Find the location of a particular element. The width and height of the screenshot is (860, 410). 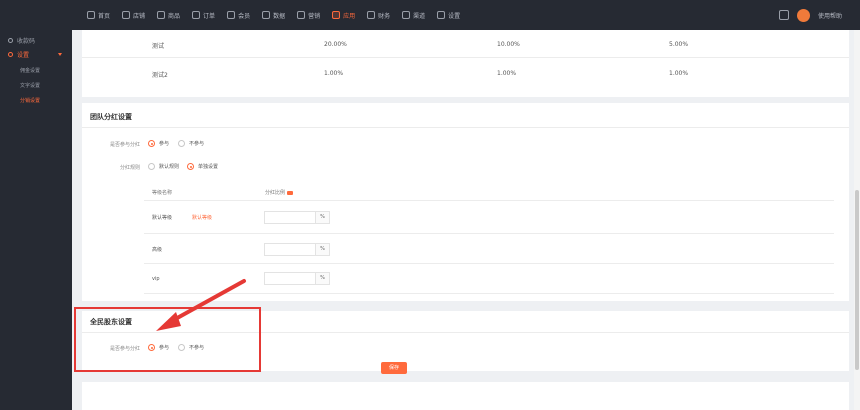

arrow-head-icon is located at coordinates (168, 321).